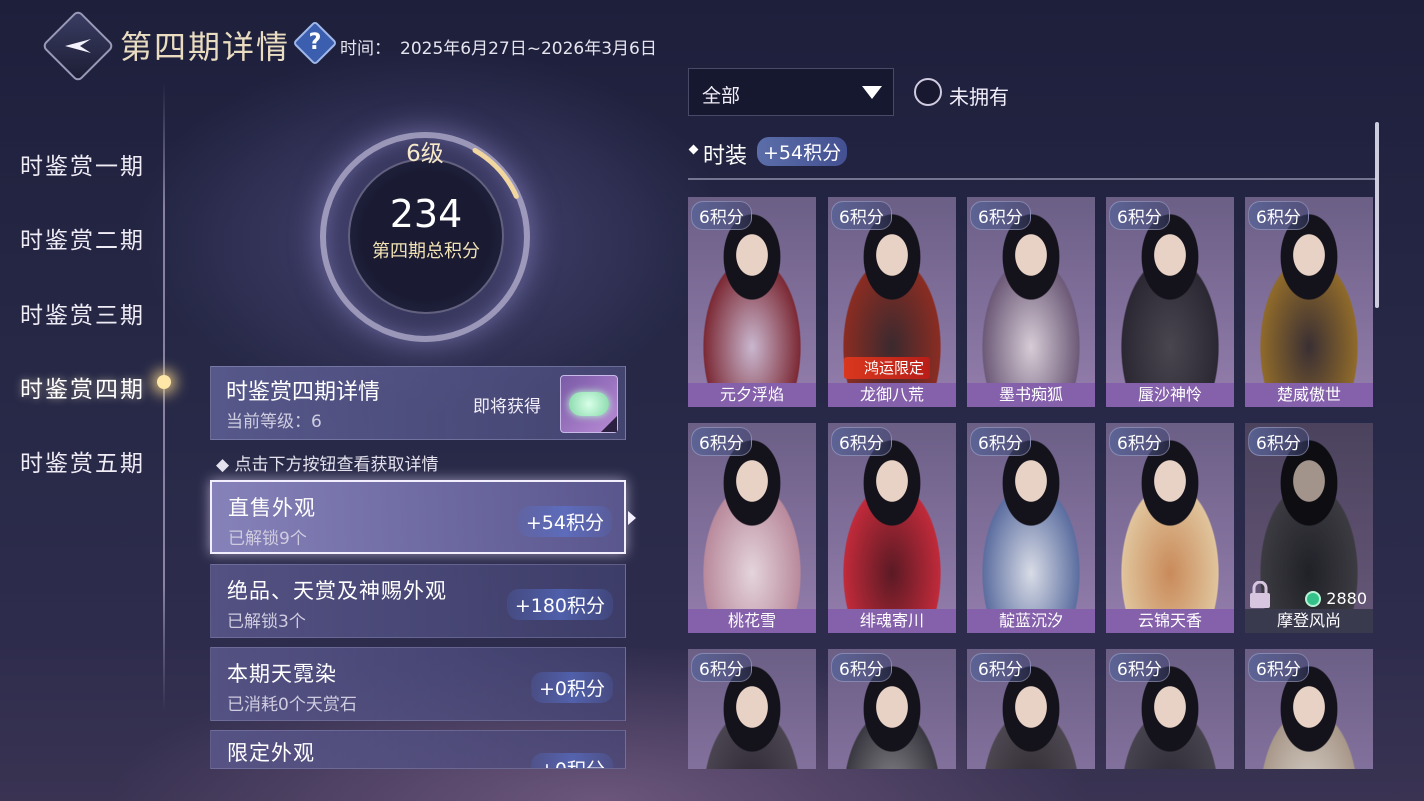 This screenshot has height=801, width=1424. What do you see at coordinates (82, 313) in the screenshot?
I see `sidebar-item-period-3: 时鉴赏三期` at bounding box center [82, 313].